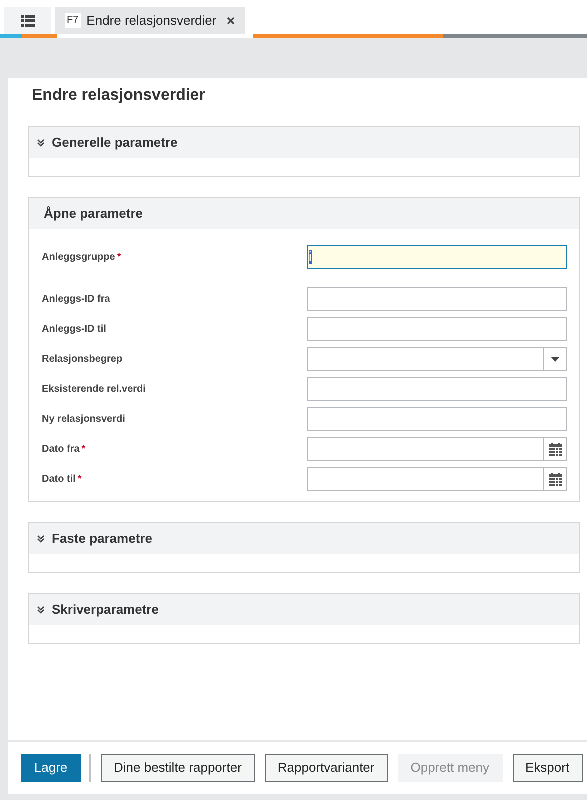 This screenshot has height=800, width=587. Describe the element at coordinates (437, 359) in the screenshot. I see `dropdown-field` at that location.